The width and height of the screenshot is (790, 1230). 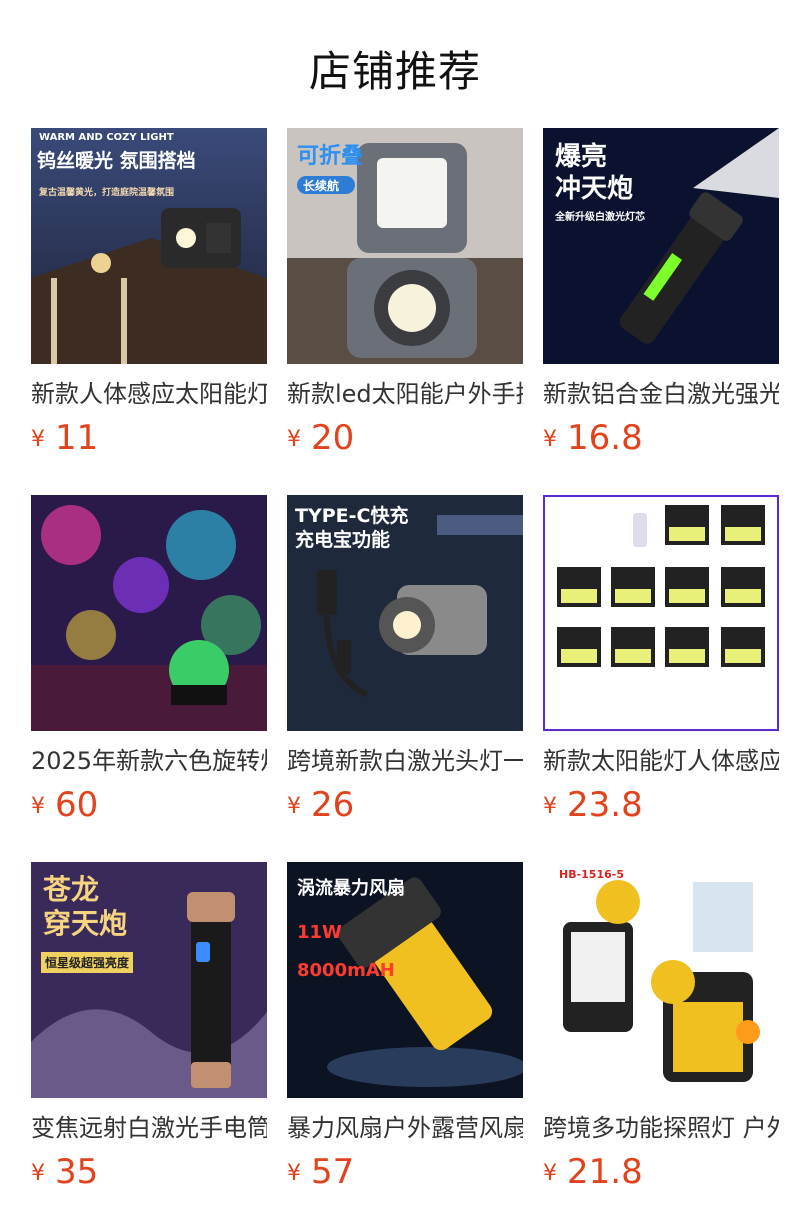 What do you see at coordinates (605, 805) in the screenshot?
I see `price-value: 23.8` at bounding box center [605, 805].